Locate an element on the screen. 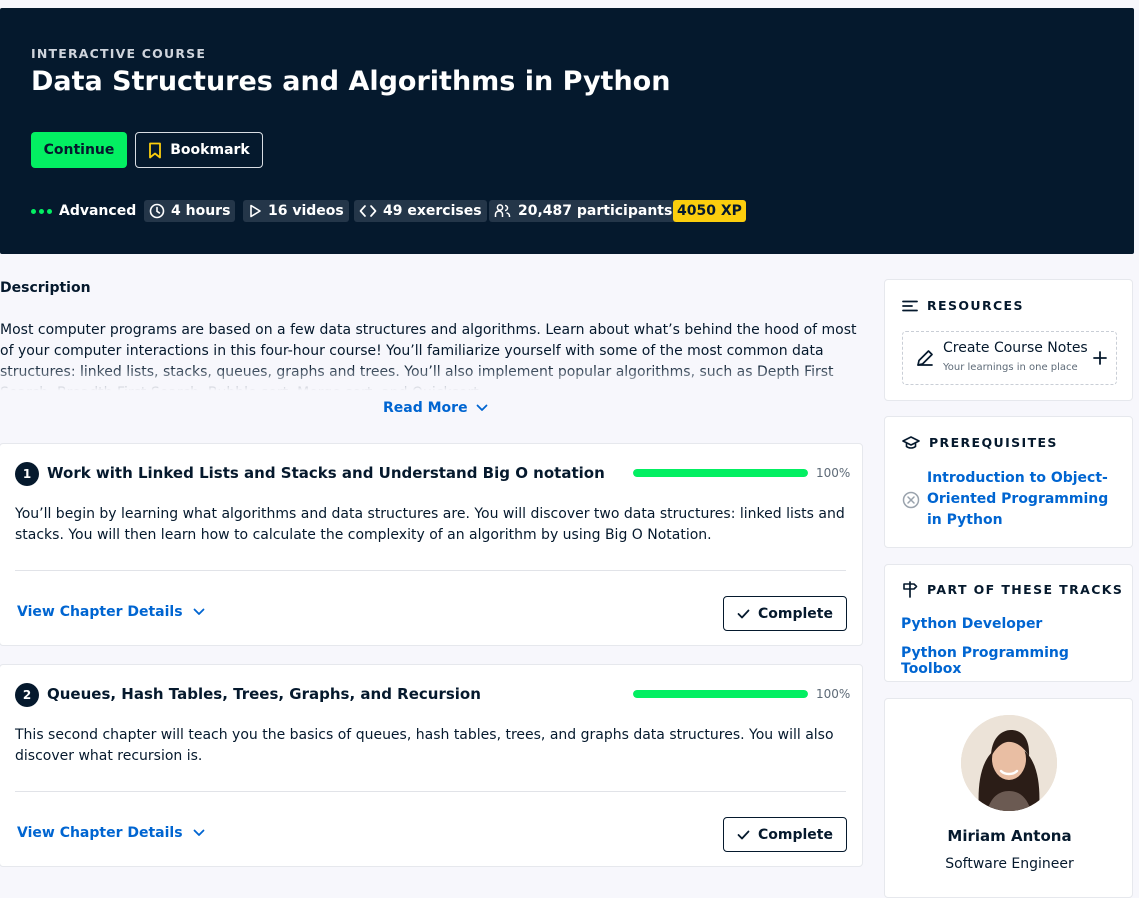 The image size is (1139, 898). videos-badge: 16 videos is located at coordinates (296, 211).